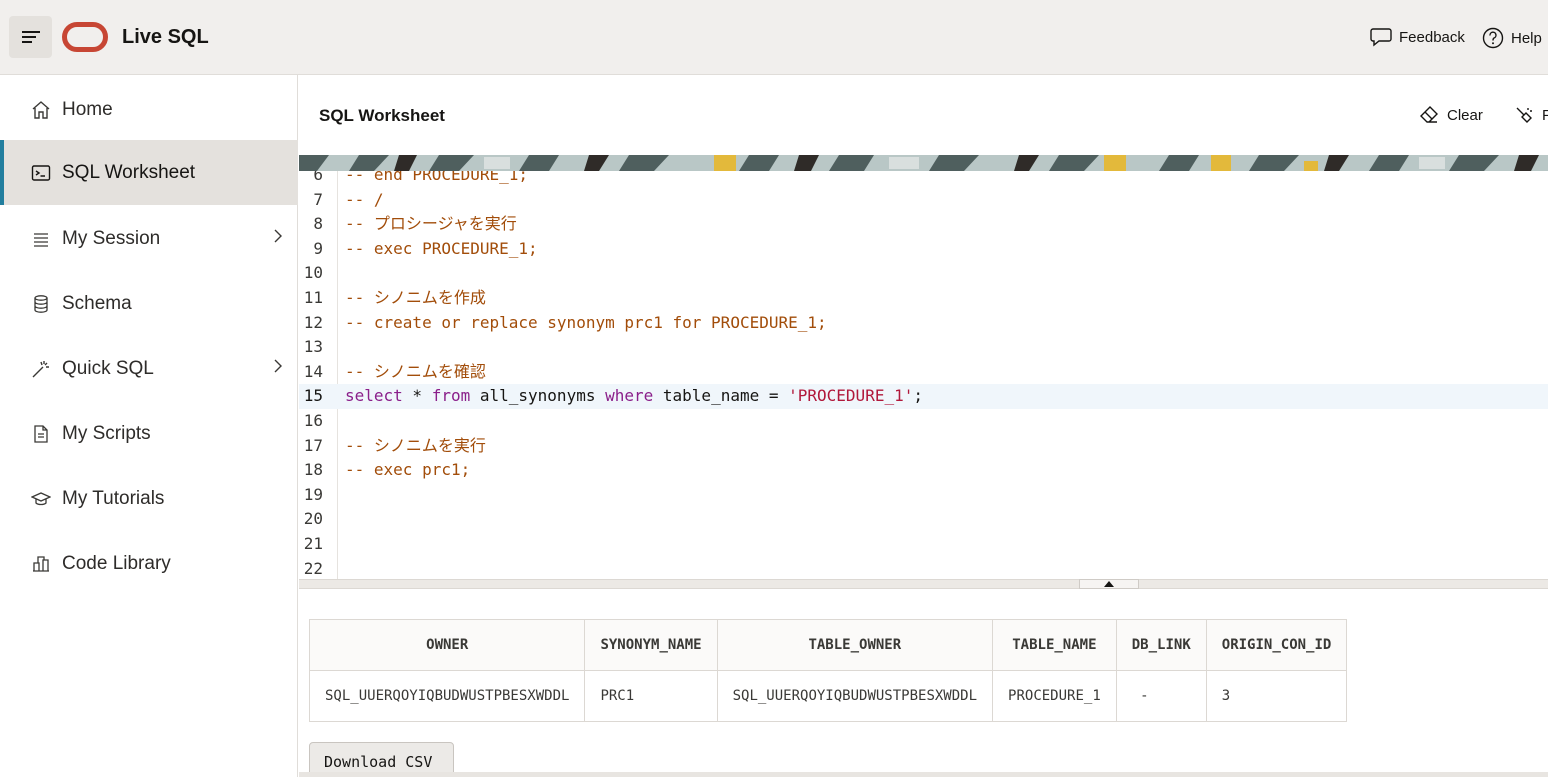 The height and width of the screenshot is (777, 1548). Describe the element at coordinates (923, 179) in the screenshot. I see `code-line: 6 -- end PROCEDURE_1;` at that location.